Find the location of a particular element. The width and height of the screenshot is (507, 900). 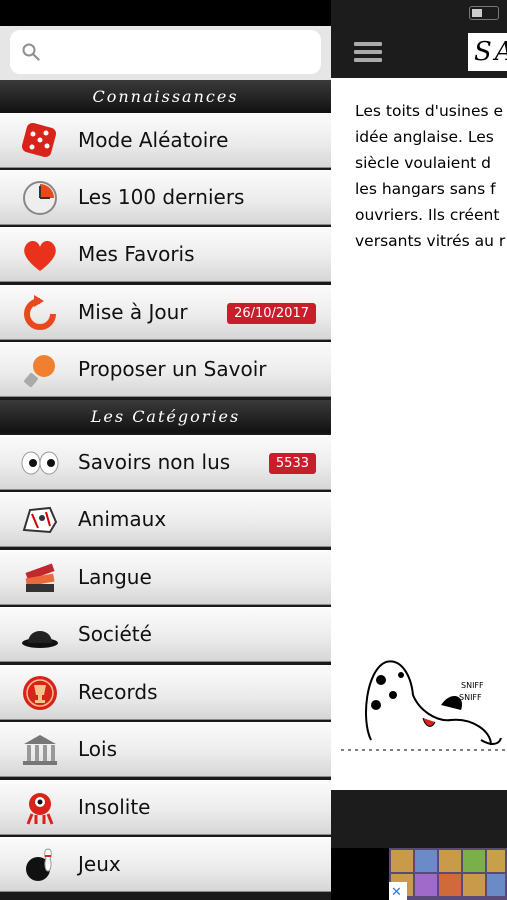

search-bar is located at coordinates (165, 53).